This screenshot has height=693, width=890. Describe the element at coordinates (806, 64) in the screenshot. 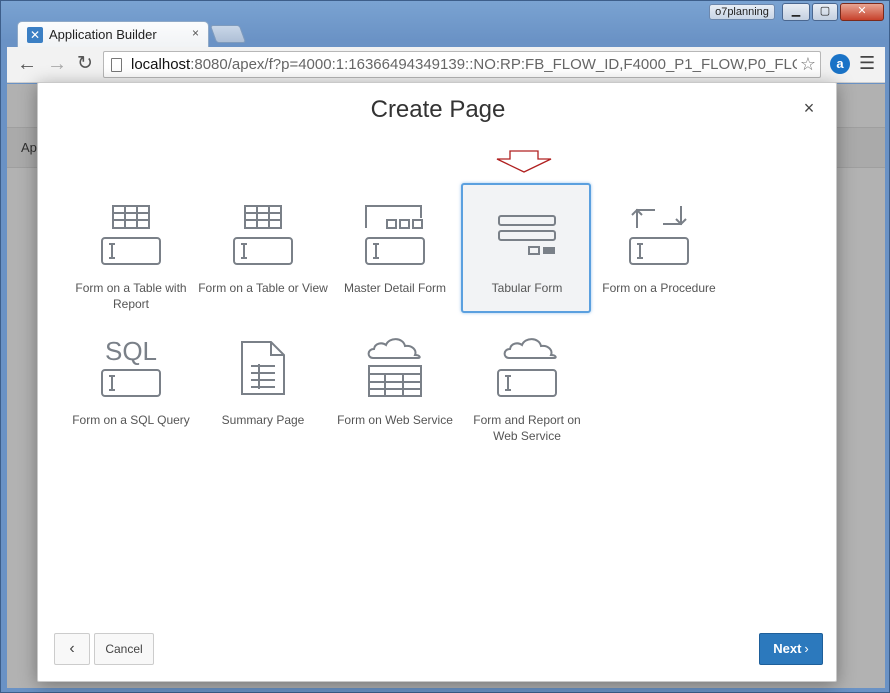

I see `star-icon: ☆` at that location.